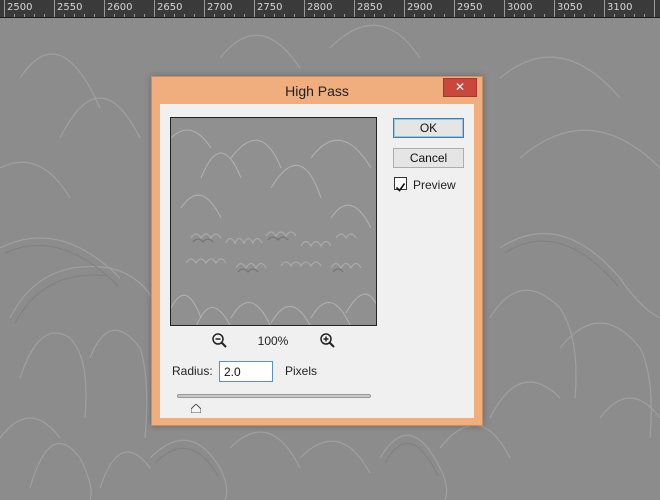 This screenshot has height=500, width=660. I want to click on ruler-label: 2550, so click(70, 7).